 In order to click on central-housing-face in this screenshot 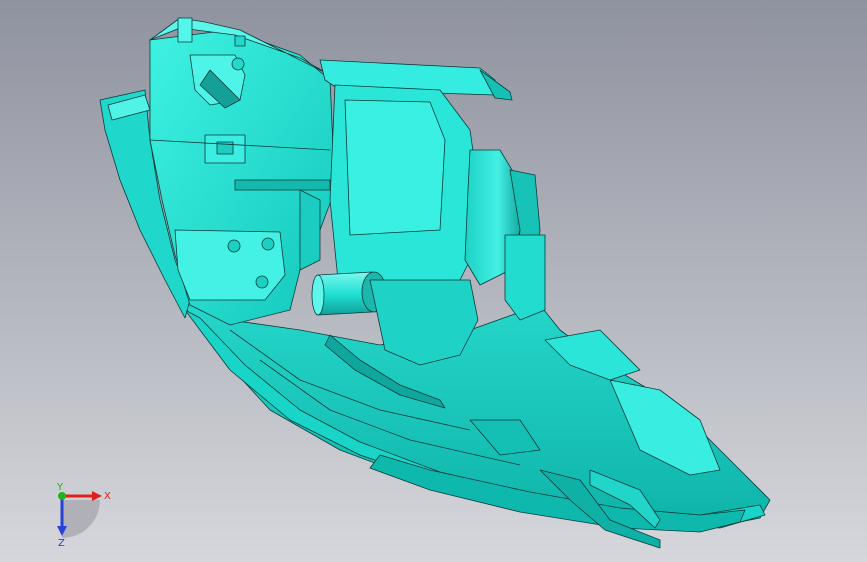, I will do `click(395, 167)`.